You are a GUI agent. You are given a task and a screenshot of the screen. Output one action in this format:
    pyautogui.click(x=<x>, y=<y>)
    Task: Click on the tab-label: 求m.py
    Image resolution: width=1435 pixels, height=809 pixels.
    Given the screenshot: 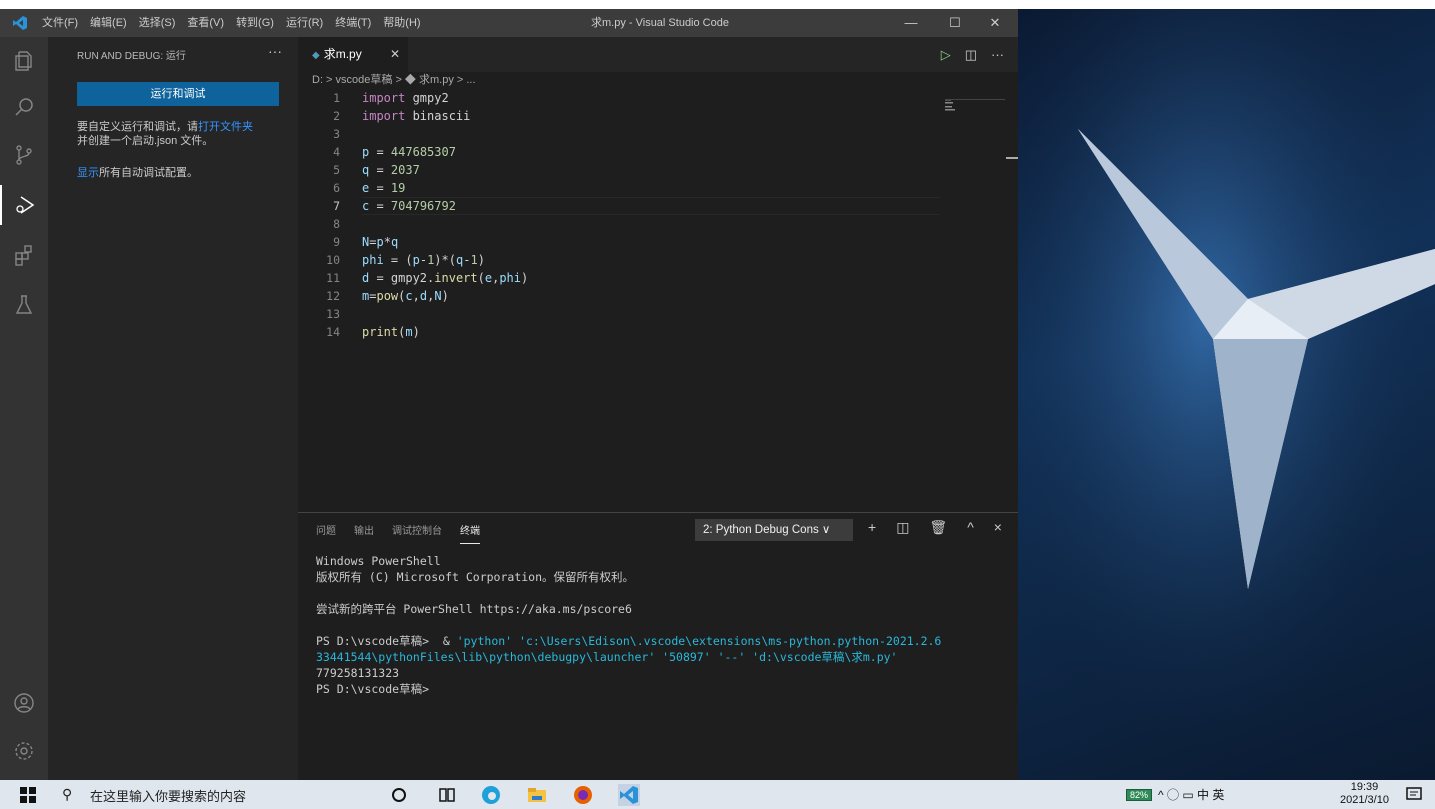 What is the action you would take?
    pyautogui.click(x=342, y=54)
    